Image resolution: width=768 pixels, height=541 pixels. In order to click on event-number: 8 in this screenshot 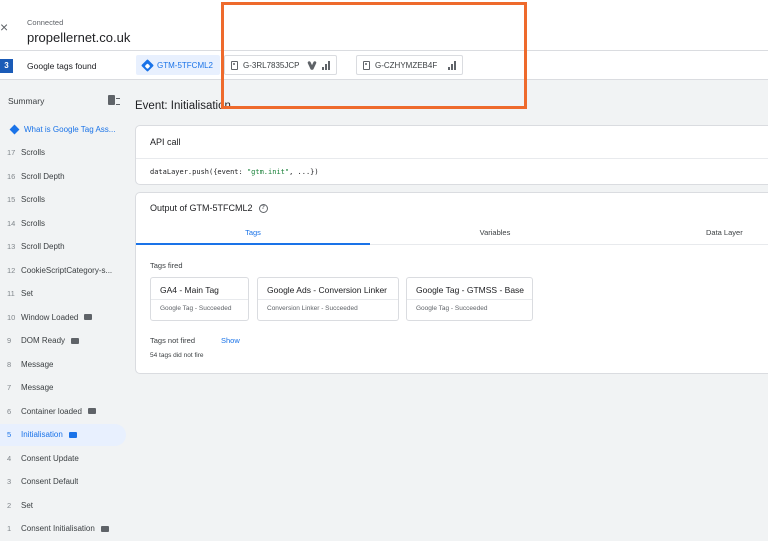, I will do `click(9, 364)`.